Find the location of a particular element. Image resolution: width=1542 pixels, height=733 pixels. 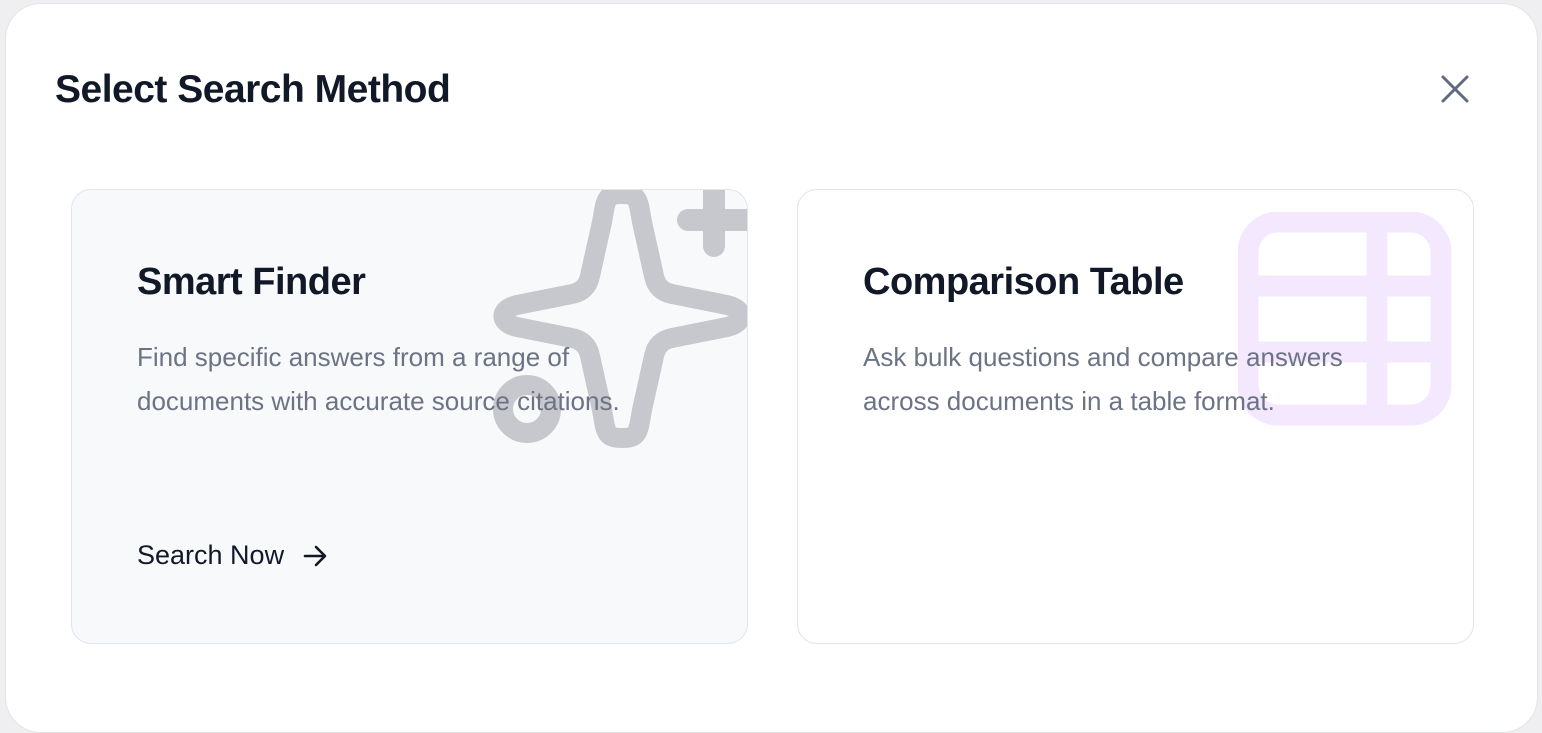

card-title: Comparison Table is located at coordinates (1023, 282).